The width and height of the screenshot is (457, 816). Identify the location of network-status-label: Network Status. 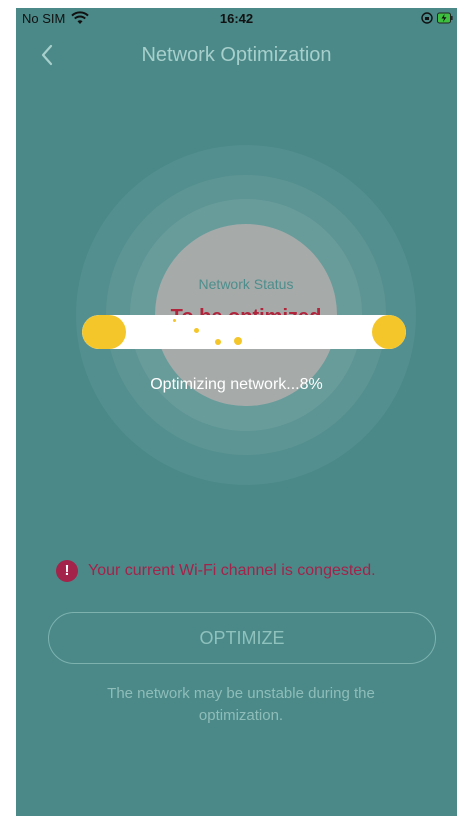
(246, 284).